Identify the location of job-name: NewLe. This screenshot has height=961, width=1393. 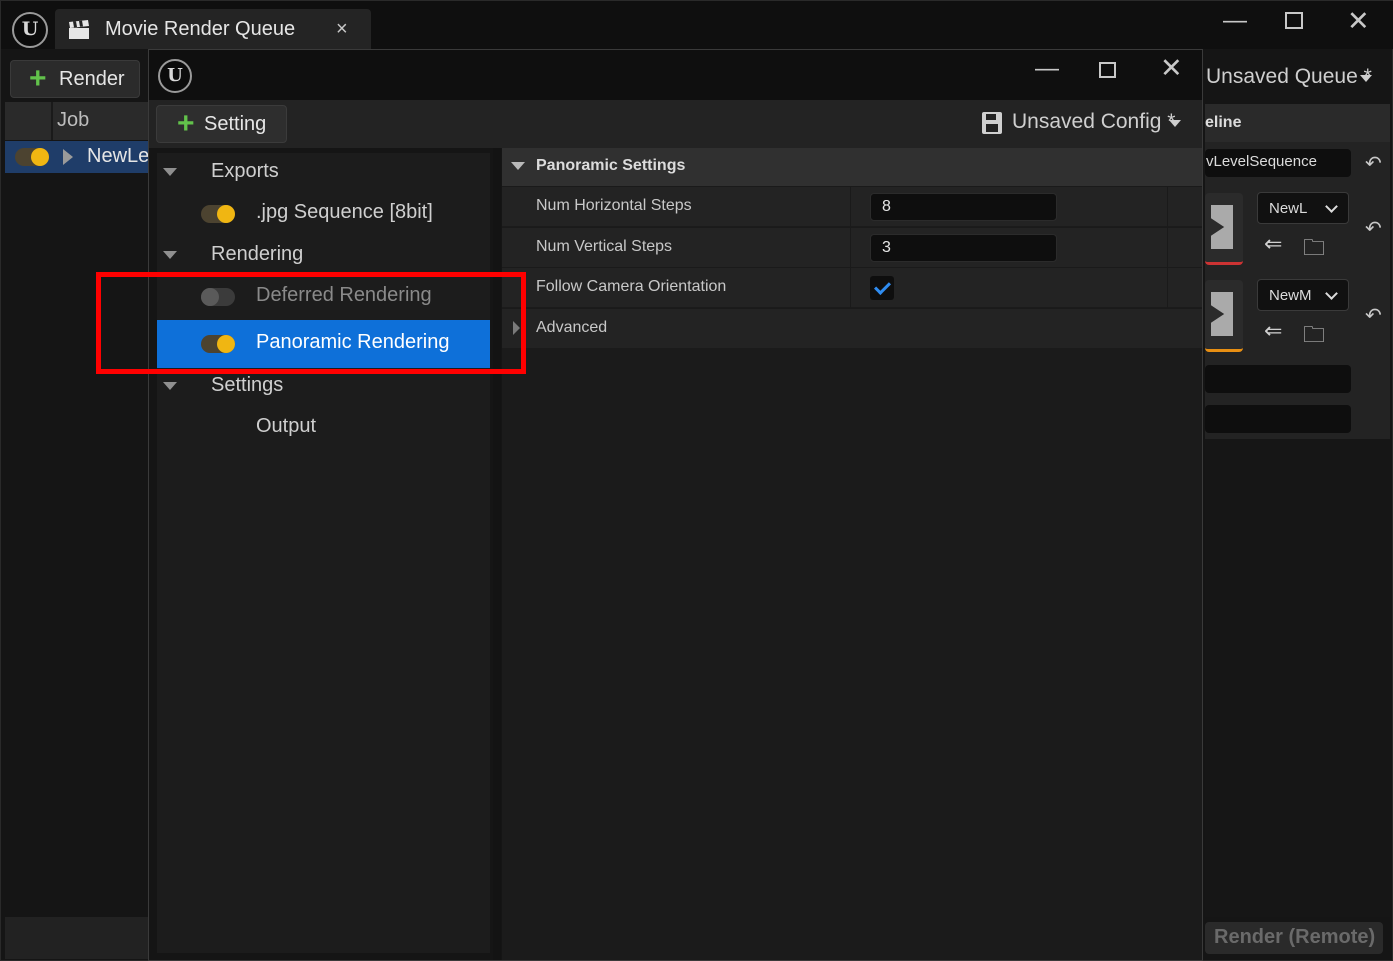
(118, 156).